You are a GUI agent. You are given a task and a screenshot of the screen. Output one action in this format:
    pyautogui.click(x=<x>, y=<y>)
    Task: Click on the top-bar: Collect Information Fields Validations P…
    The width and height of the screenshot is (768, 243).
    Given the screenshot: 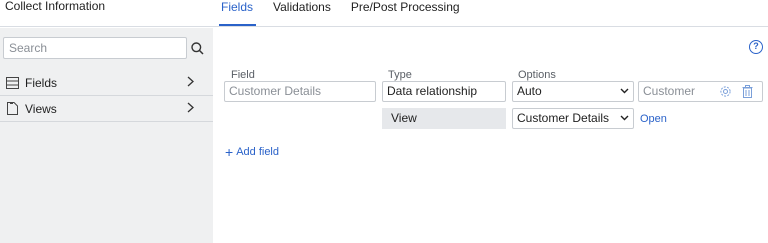 What is the action you would take?
    pyautogui.click(x=384, y=13)
    